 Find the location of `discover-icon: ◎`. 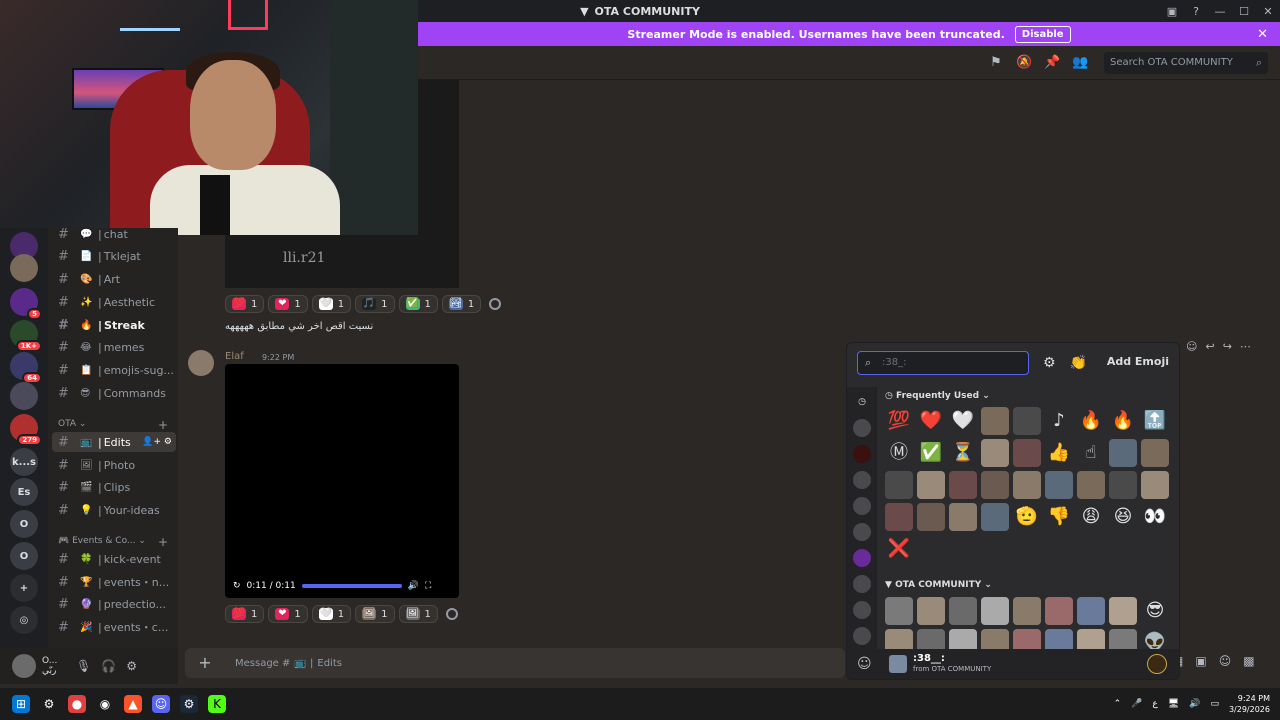

discover-icon: ◎ is located at coordinates (24, 620).